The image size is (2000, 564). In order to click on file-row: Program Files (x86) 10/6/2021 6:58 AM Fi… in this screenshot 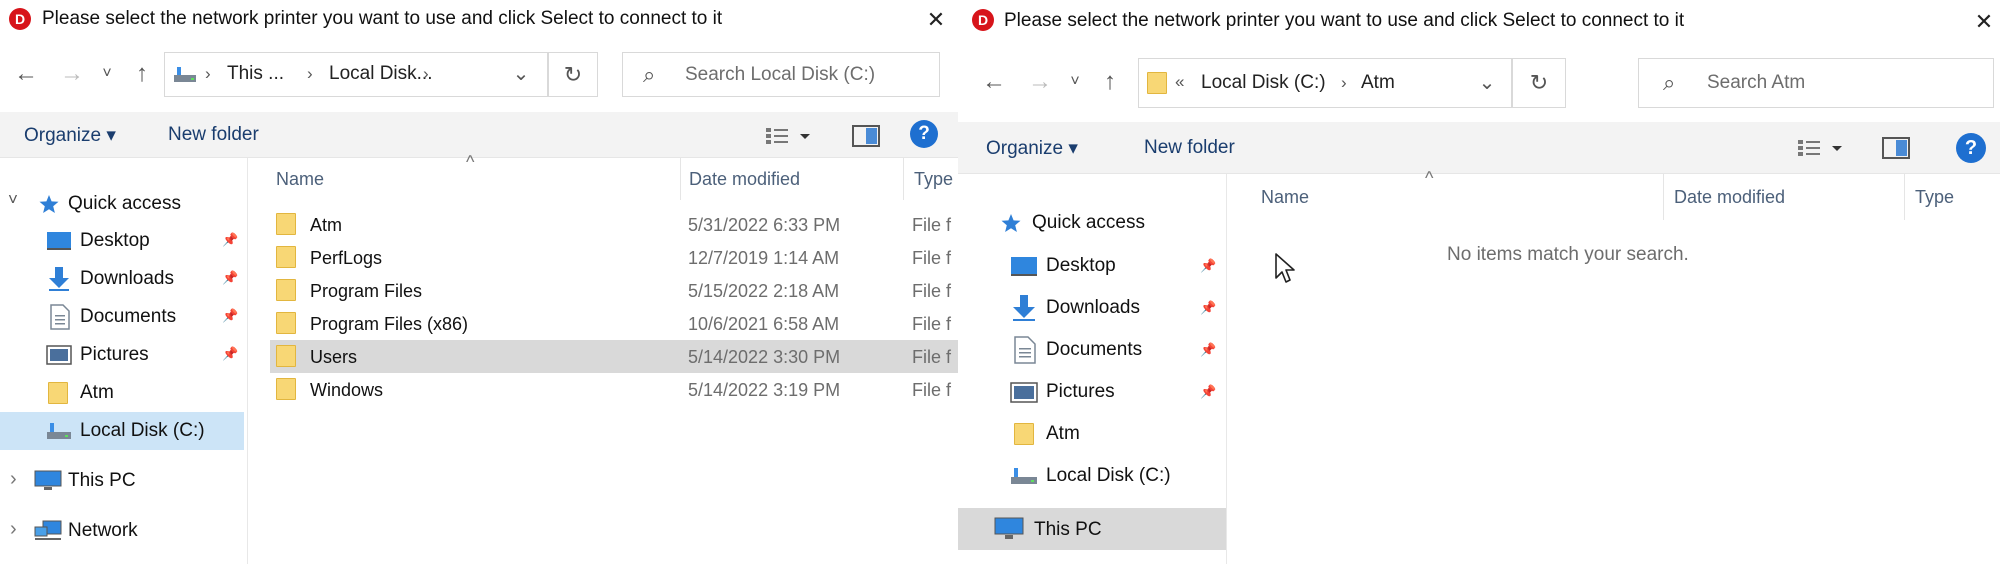, I will do `click(614, 323)`.